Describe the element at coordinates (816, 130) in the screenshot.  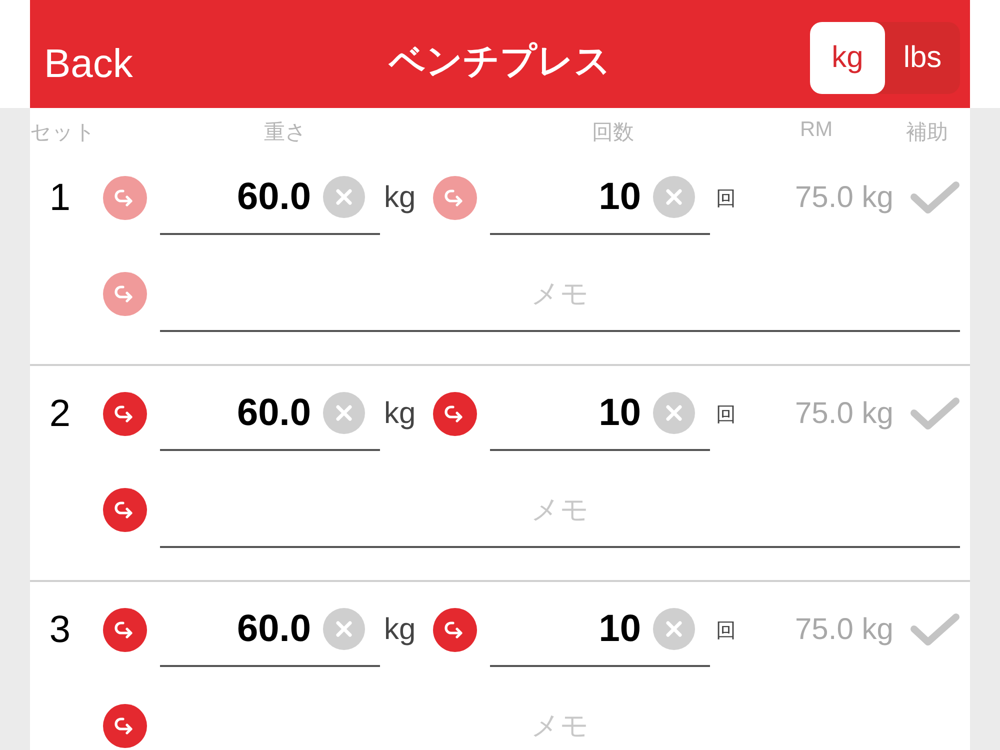
I see `column-header: RM` at that location.